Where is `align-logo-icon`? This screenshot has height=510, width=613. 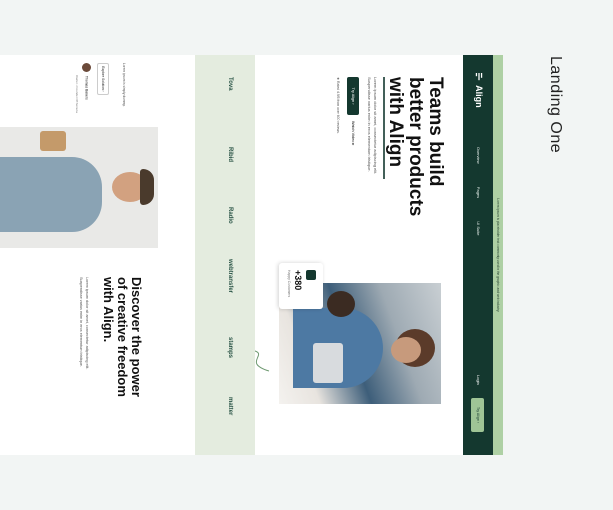
align-logo-icon is located at coordinates (479, 77).